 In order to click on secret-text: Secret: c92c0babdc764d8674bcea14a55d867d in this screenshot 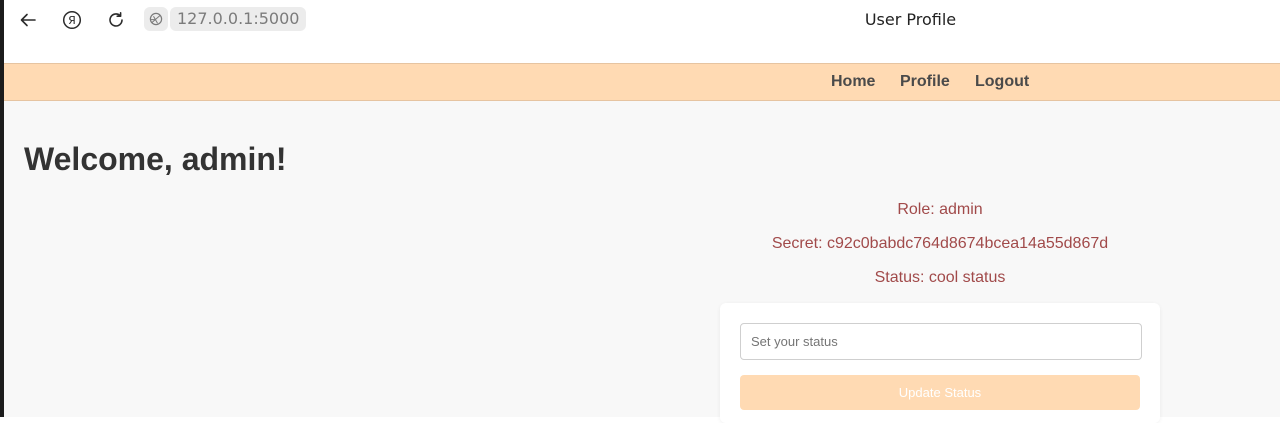, I will do `click(940, 243)`.